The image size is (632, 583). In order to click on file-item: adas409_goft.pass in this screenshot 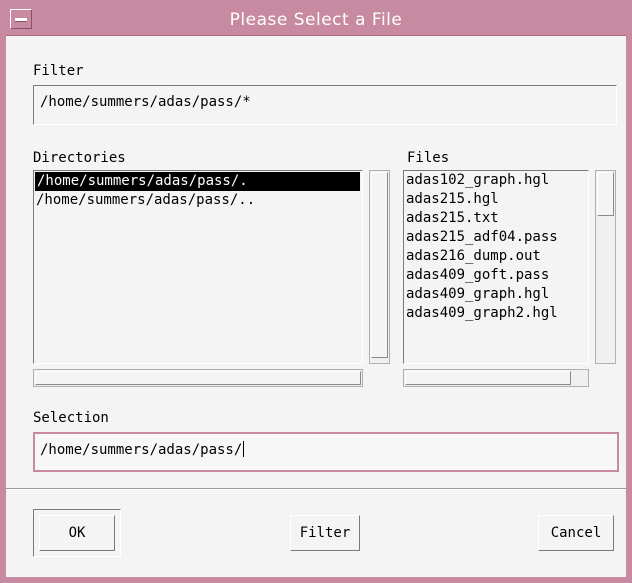, I will do `click(496, 275)`.